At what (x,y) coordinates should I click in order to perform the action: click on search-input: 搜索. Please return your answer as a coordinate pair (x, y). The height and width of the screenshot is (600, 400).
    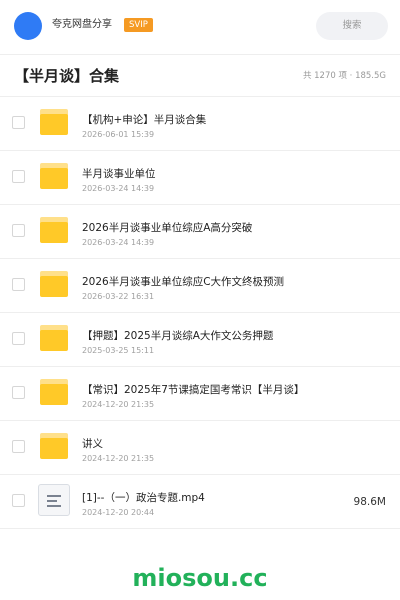
    Looking at the image, I should click on (352, 26).